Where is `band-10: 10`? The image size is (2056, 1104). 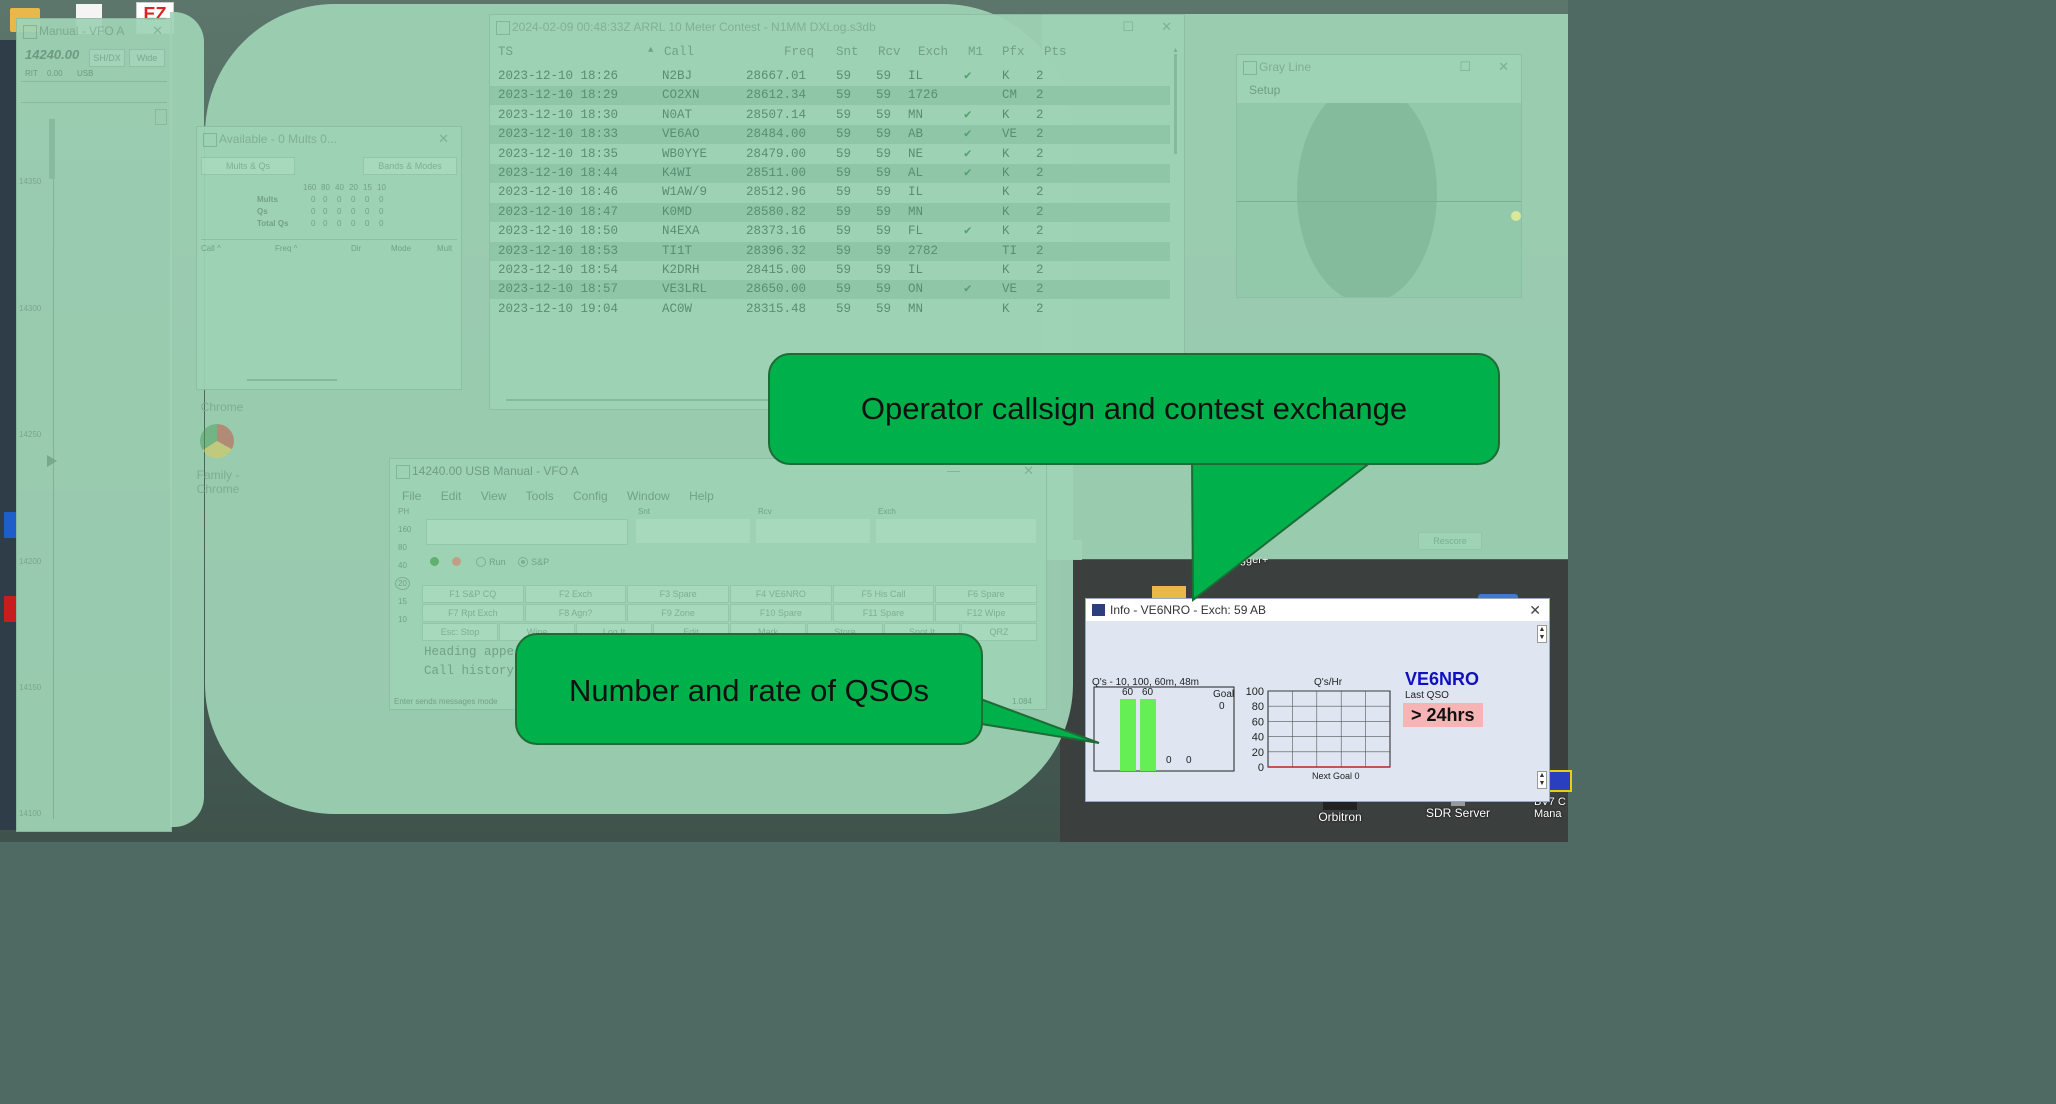
band-10: 10 is located at coordinates (402, 619).